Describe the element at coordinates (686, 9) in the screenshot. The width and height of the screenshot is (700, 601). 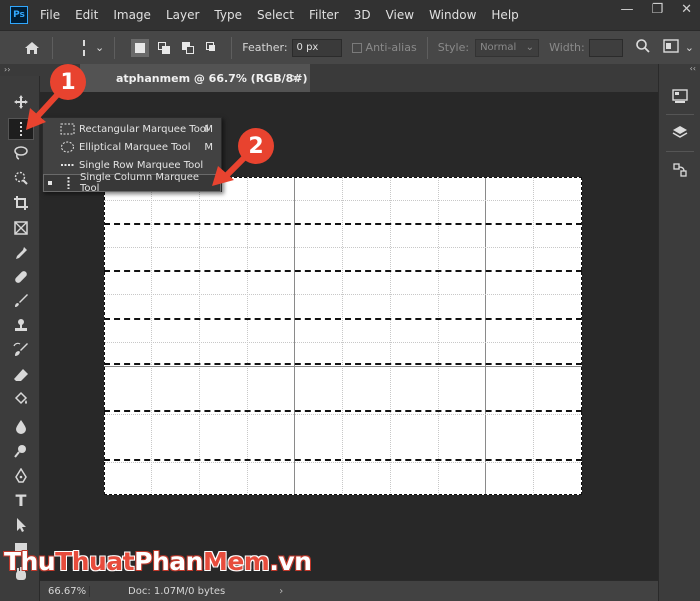
I see `close-button: ✕` at that location.